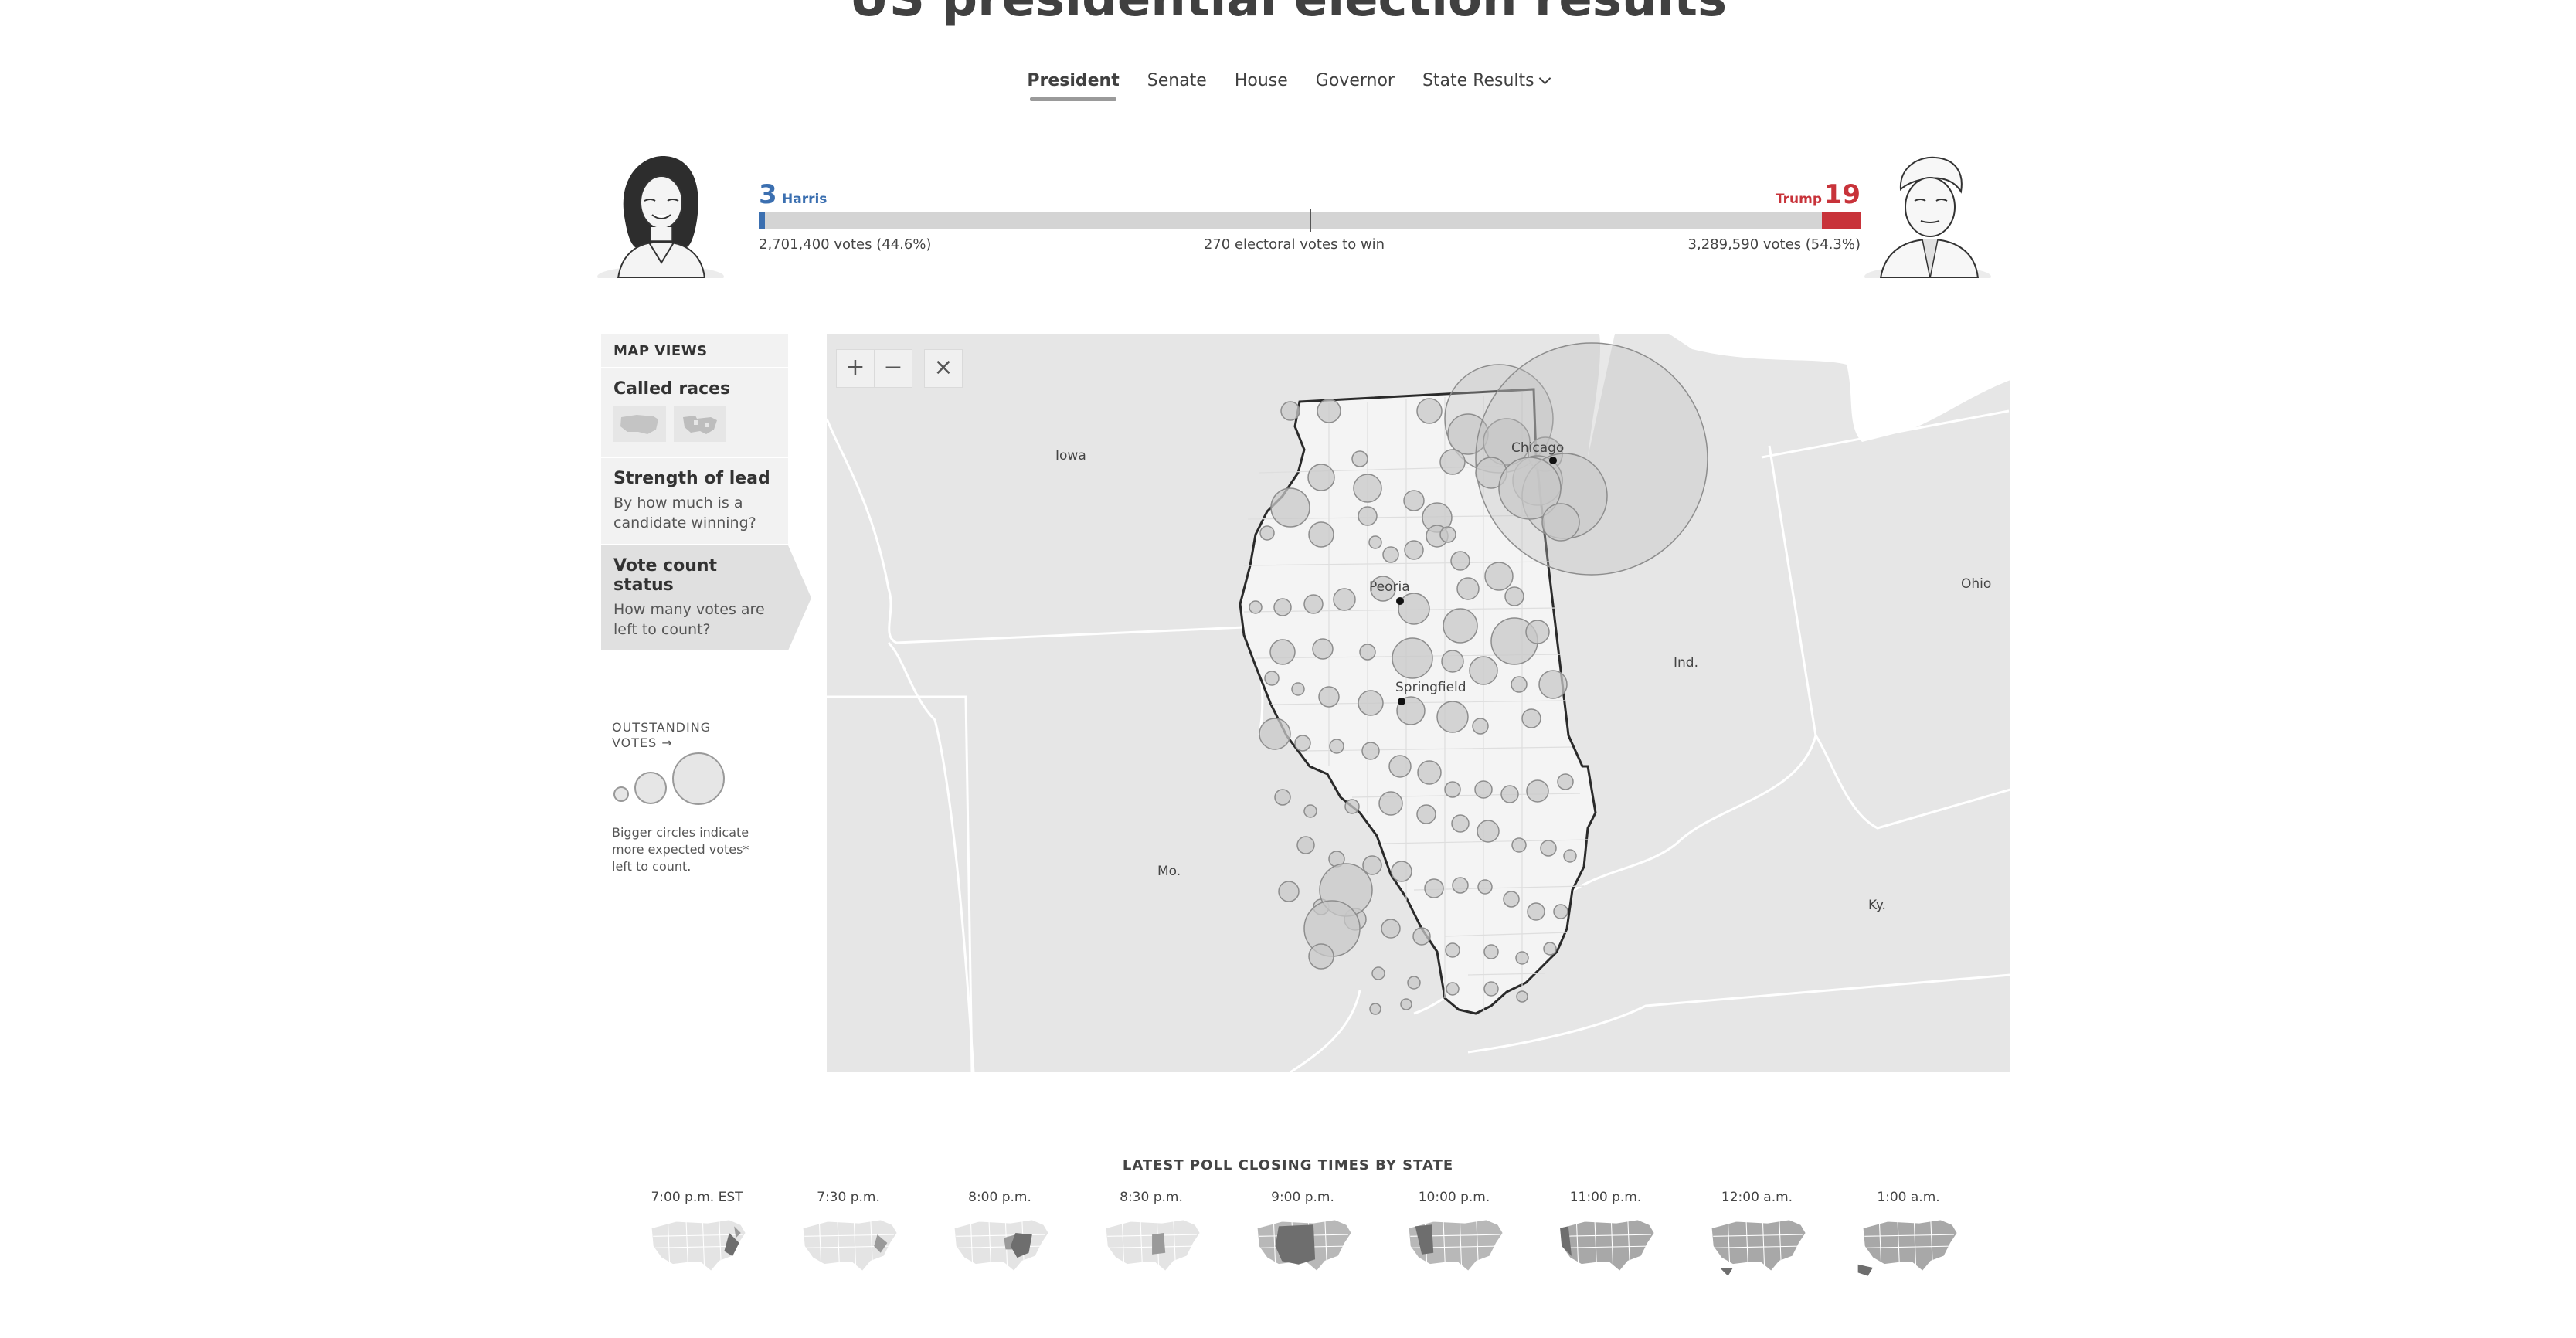 This screenshot has height=1338, width=2576. What do you see at coordinates (1757, 1198) in the screenshot?
I see `poll-closing-time: 12:00 a.m.` at bounding box center [1757, 1198].